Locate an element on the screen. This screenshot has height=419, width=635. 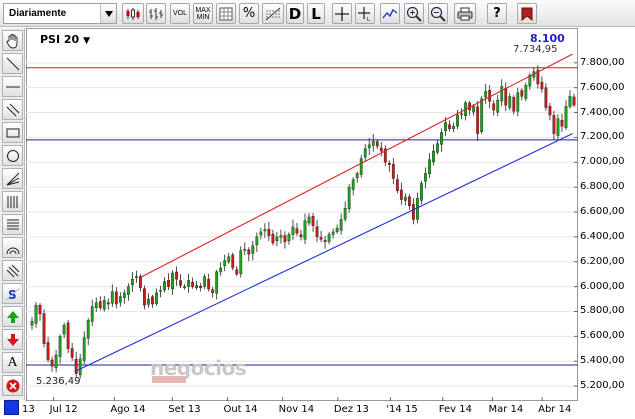
fibonacci-icon is located at coordinates (273, 13).